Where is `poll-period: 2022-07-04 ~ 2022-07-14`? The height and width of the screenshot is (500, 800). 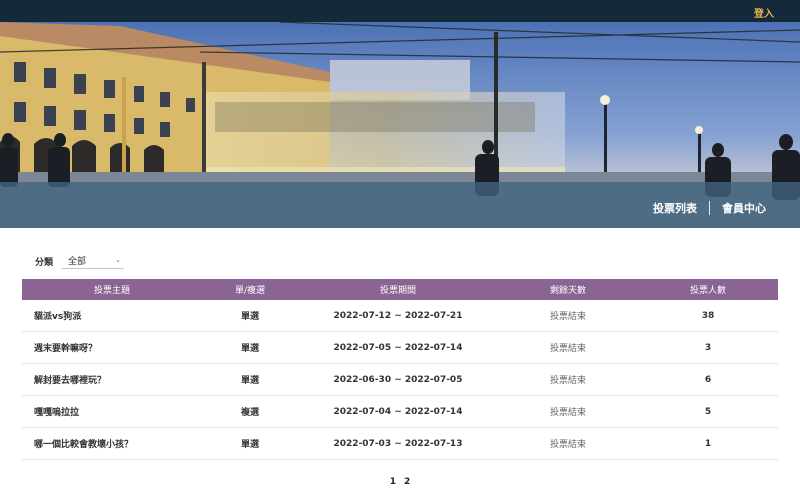 poll-period: 2022-07-04 ~ 2022-07-14 is located at coordinates (398, 411).